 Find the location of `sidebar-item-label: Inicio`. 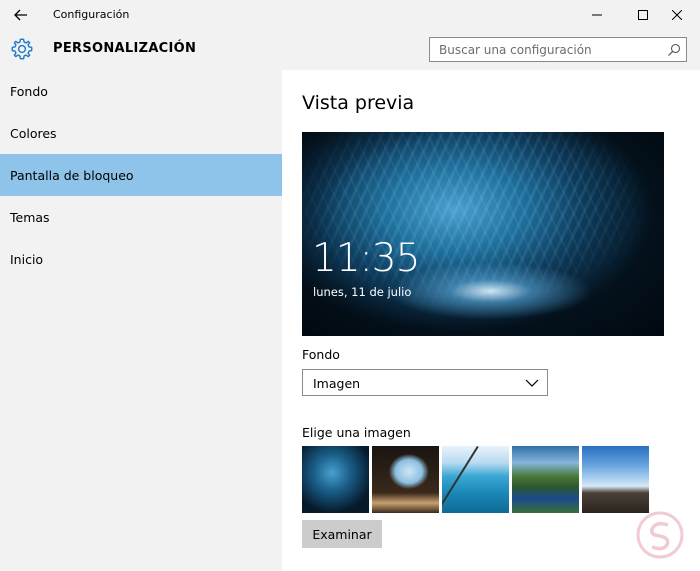

sidebar-item-label: Inicio is located at coordinates (27, 259).